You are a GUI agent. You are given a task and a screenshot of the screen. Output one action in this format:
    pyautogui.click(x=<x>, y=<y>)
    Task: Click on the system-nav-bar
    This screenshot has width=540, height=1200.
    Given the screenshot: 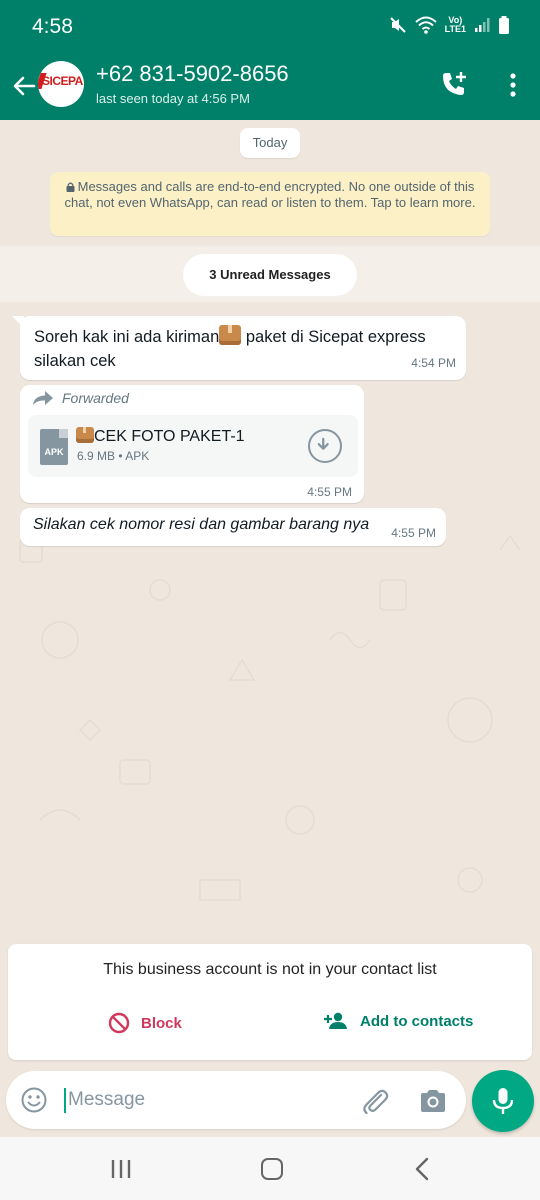 What is the action you would take?
    pyautogui.click(x=270, y=1168)
    